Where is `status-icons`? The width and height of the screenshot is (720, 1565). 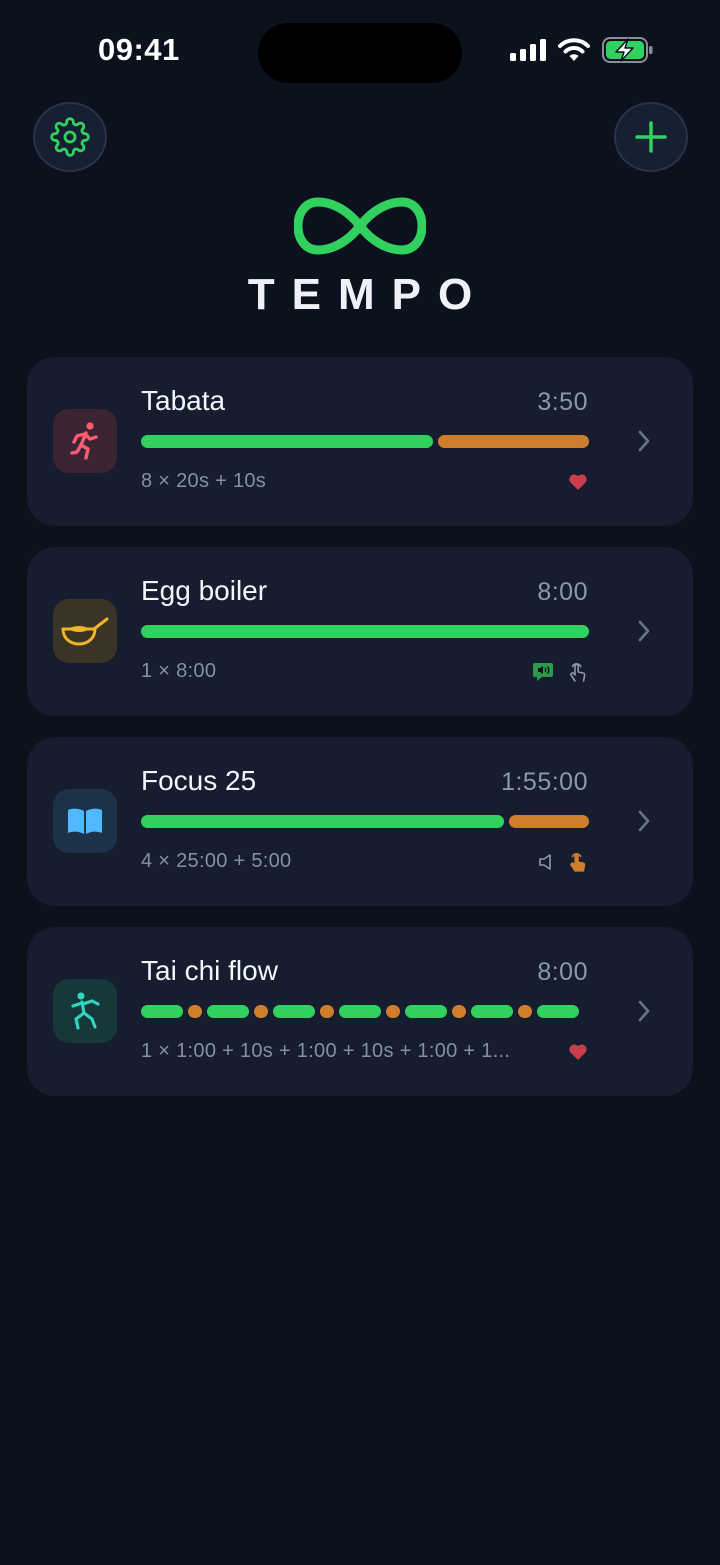 status-icons is located at coordinates (582, 50).